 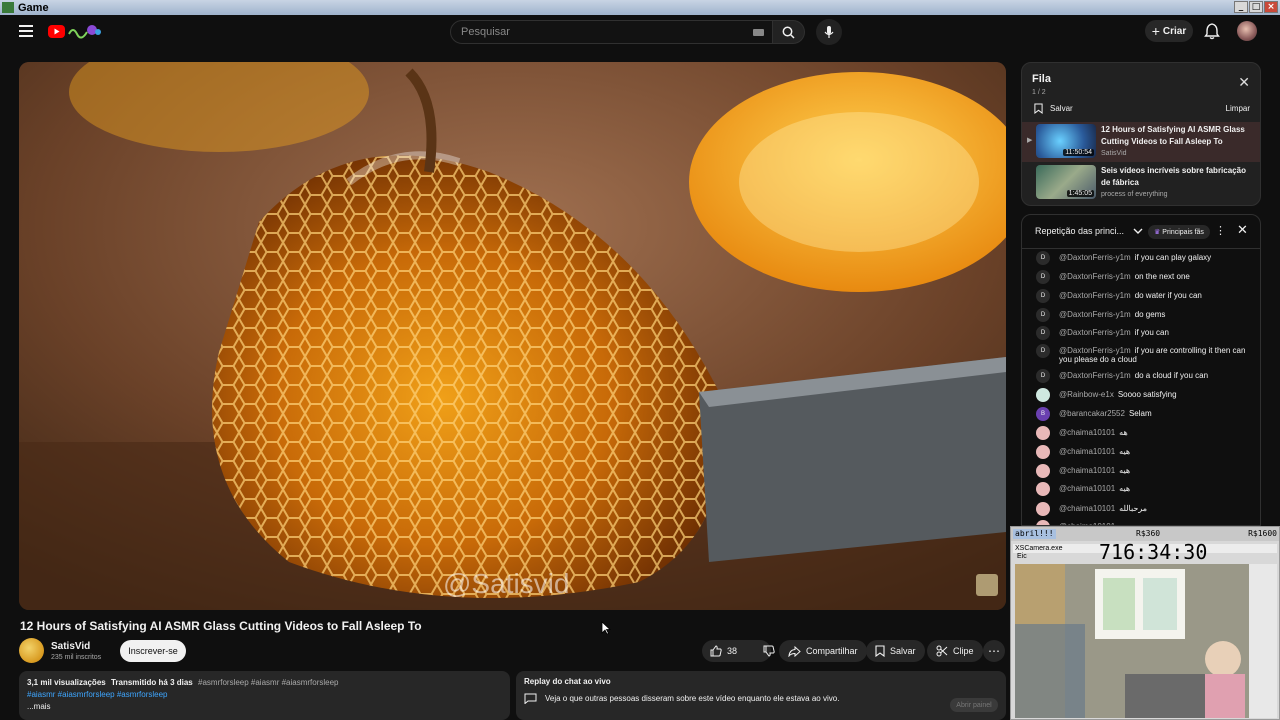 What do you see at coordinates (1092, 413) in the screenshot?
I see `chat-author-name: @barancakar2552` at bounding box center [1092, 413].